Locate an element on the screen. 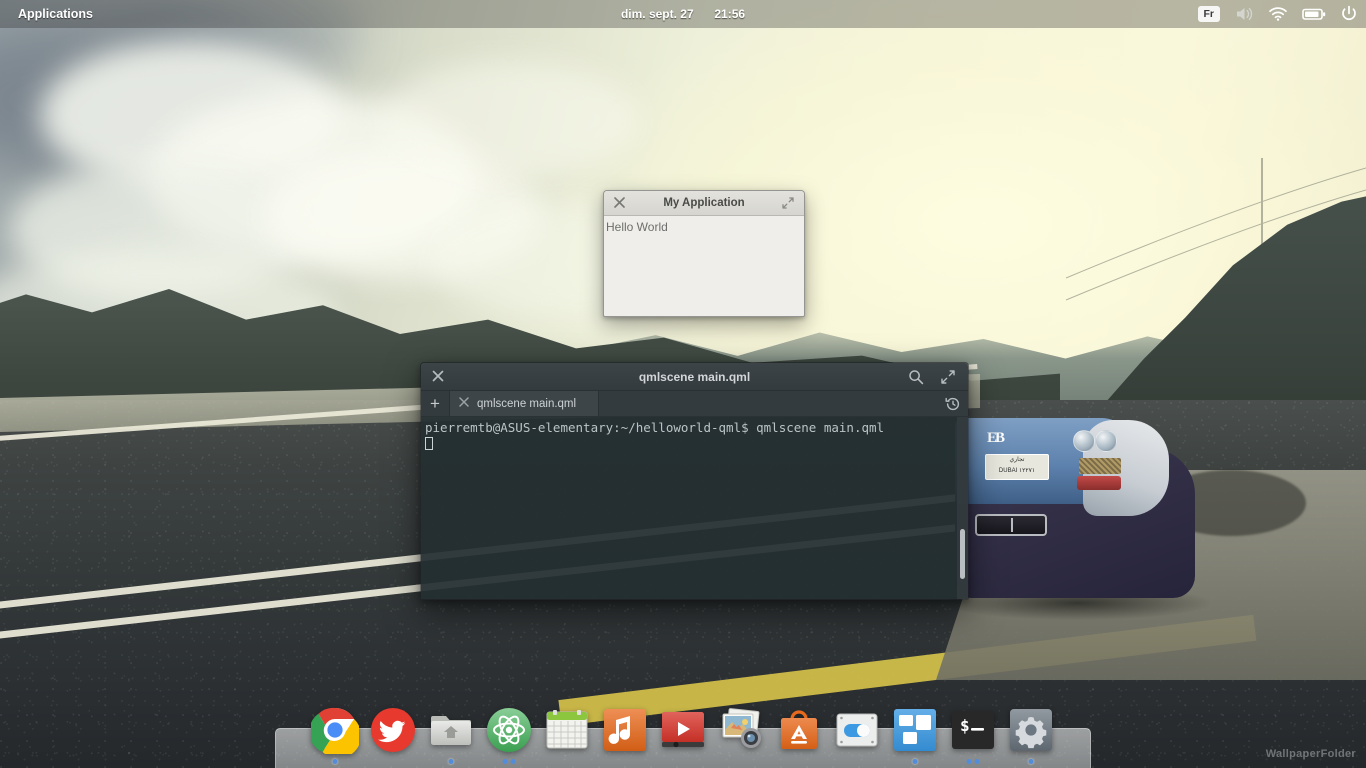 This screenshot has height=768, width=1366. history-icon is located at coordinates (953, 403).